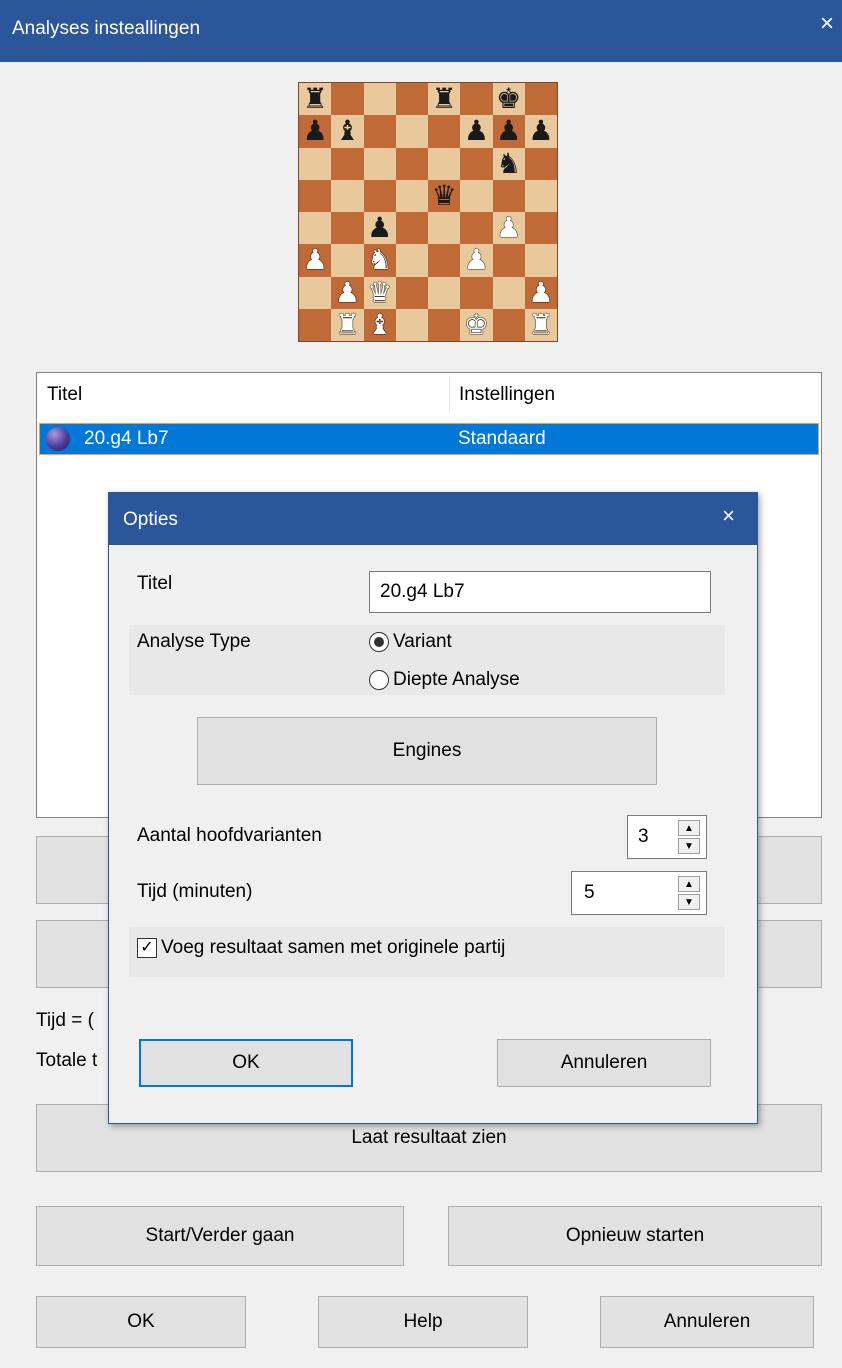 The height and width of the screenshot is (1368, 842). Describe the element at coordinates (449, 395) in the screenshot. I see `column-separator` at that location.